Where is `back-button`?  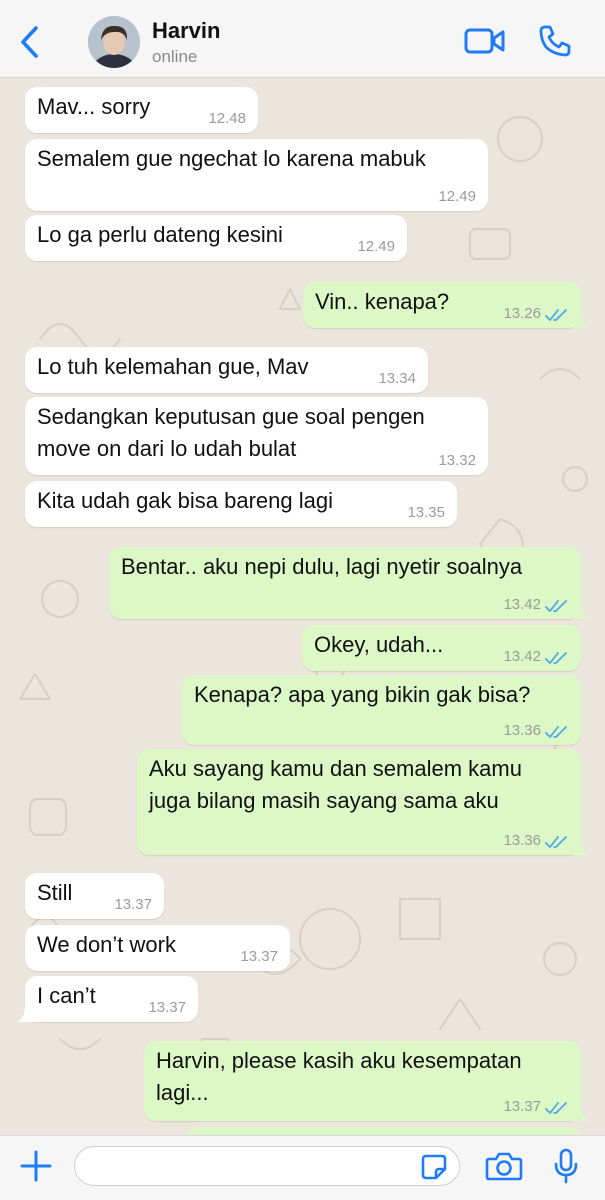
back-button is located at coordinates (29, 42).